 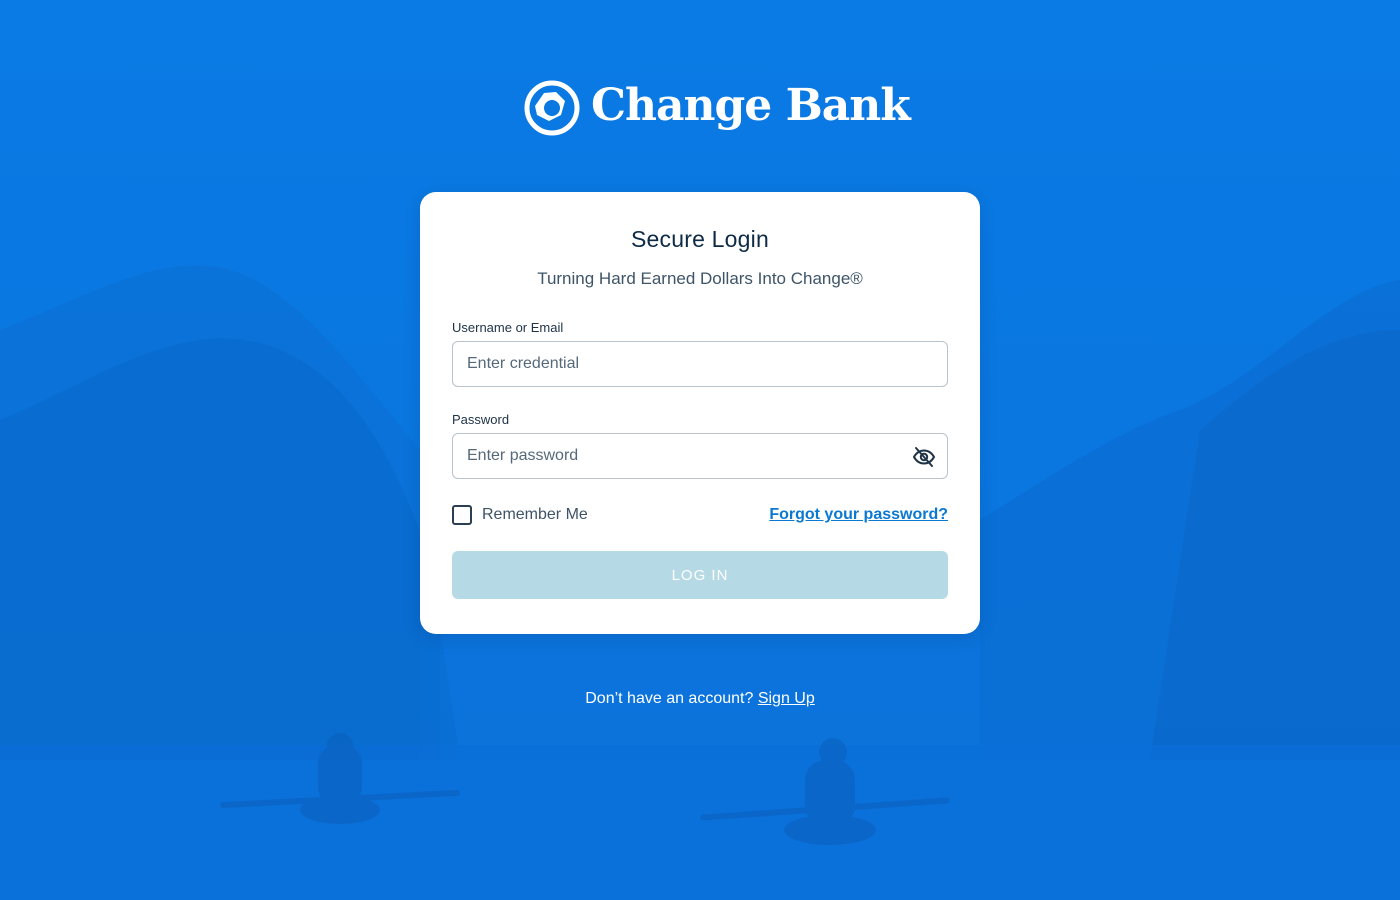 I want to click on eye-slash-icon, so click(x=924, y=457).